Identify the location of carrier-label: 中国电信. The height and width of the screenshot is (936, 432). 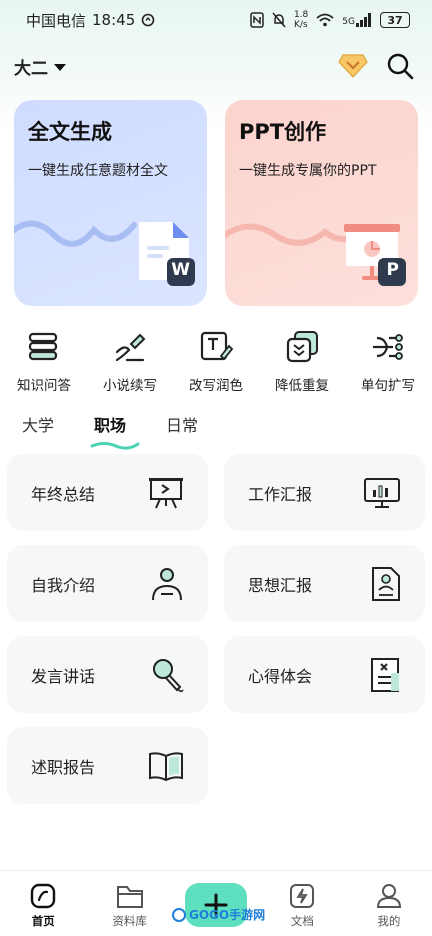
(56, 20).